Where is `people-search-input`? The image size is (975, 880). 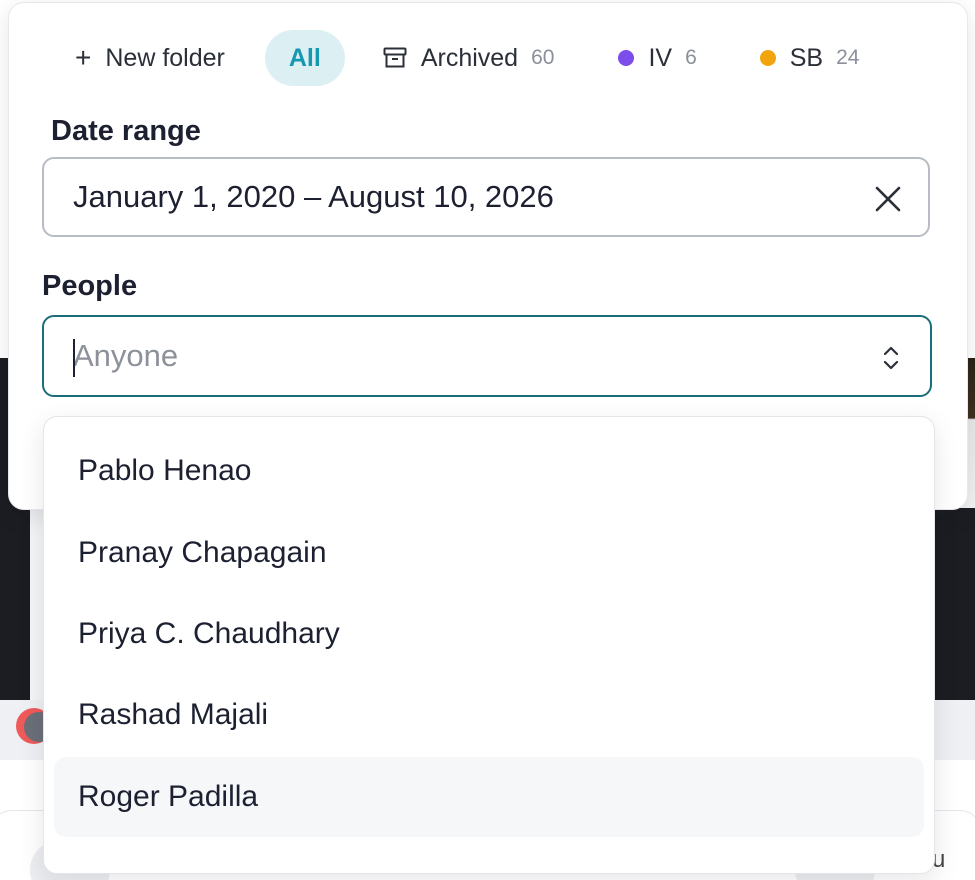
people-search-input is located at coordinates (453, 356).